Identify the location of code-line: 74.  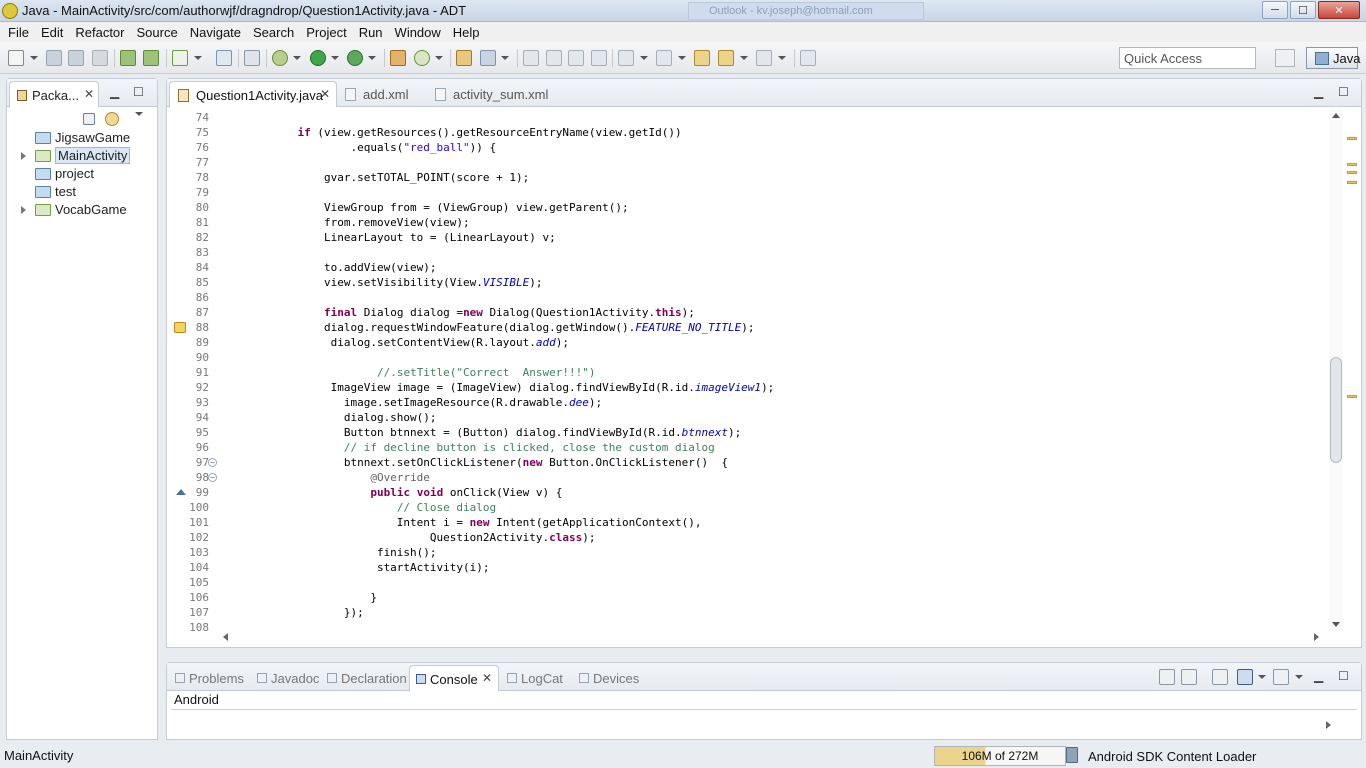
(747, 117).